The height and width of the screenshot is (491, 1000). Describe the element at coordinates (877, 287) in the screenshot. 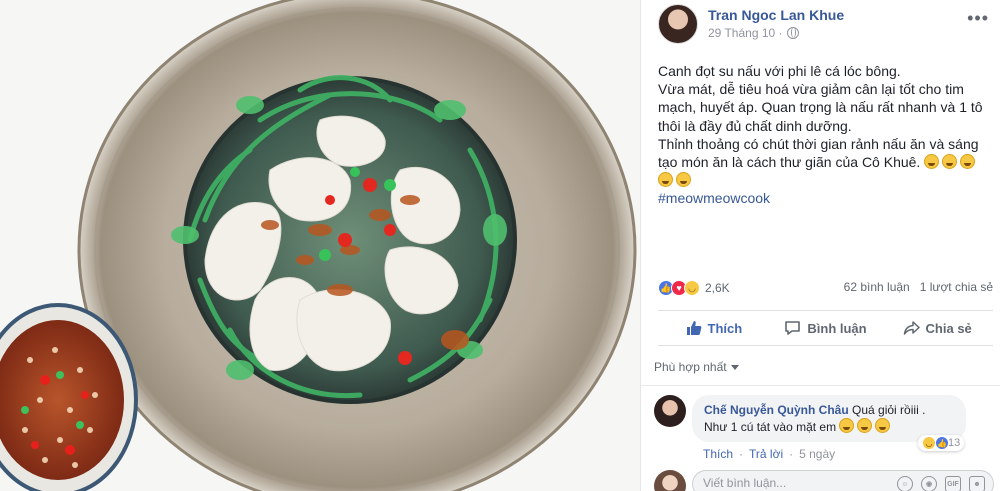

I see `comment-count-link: 62 bình luận` at that location.